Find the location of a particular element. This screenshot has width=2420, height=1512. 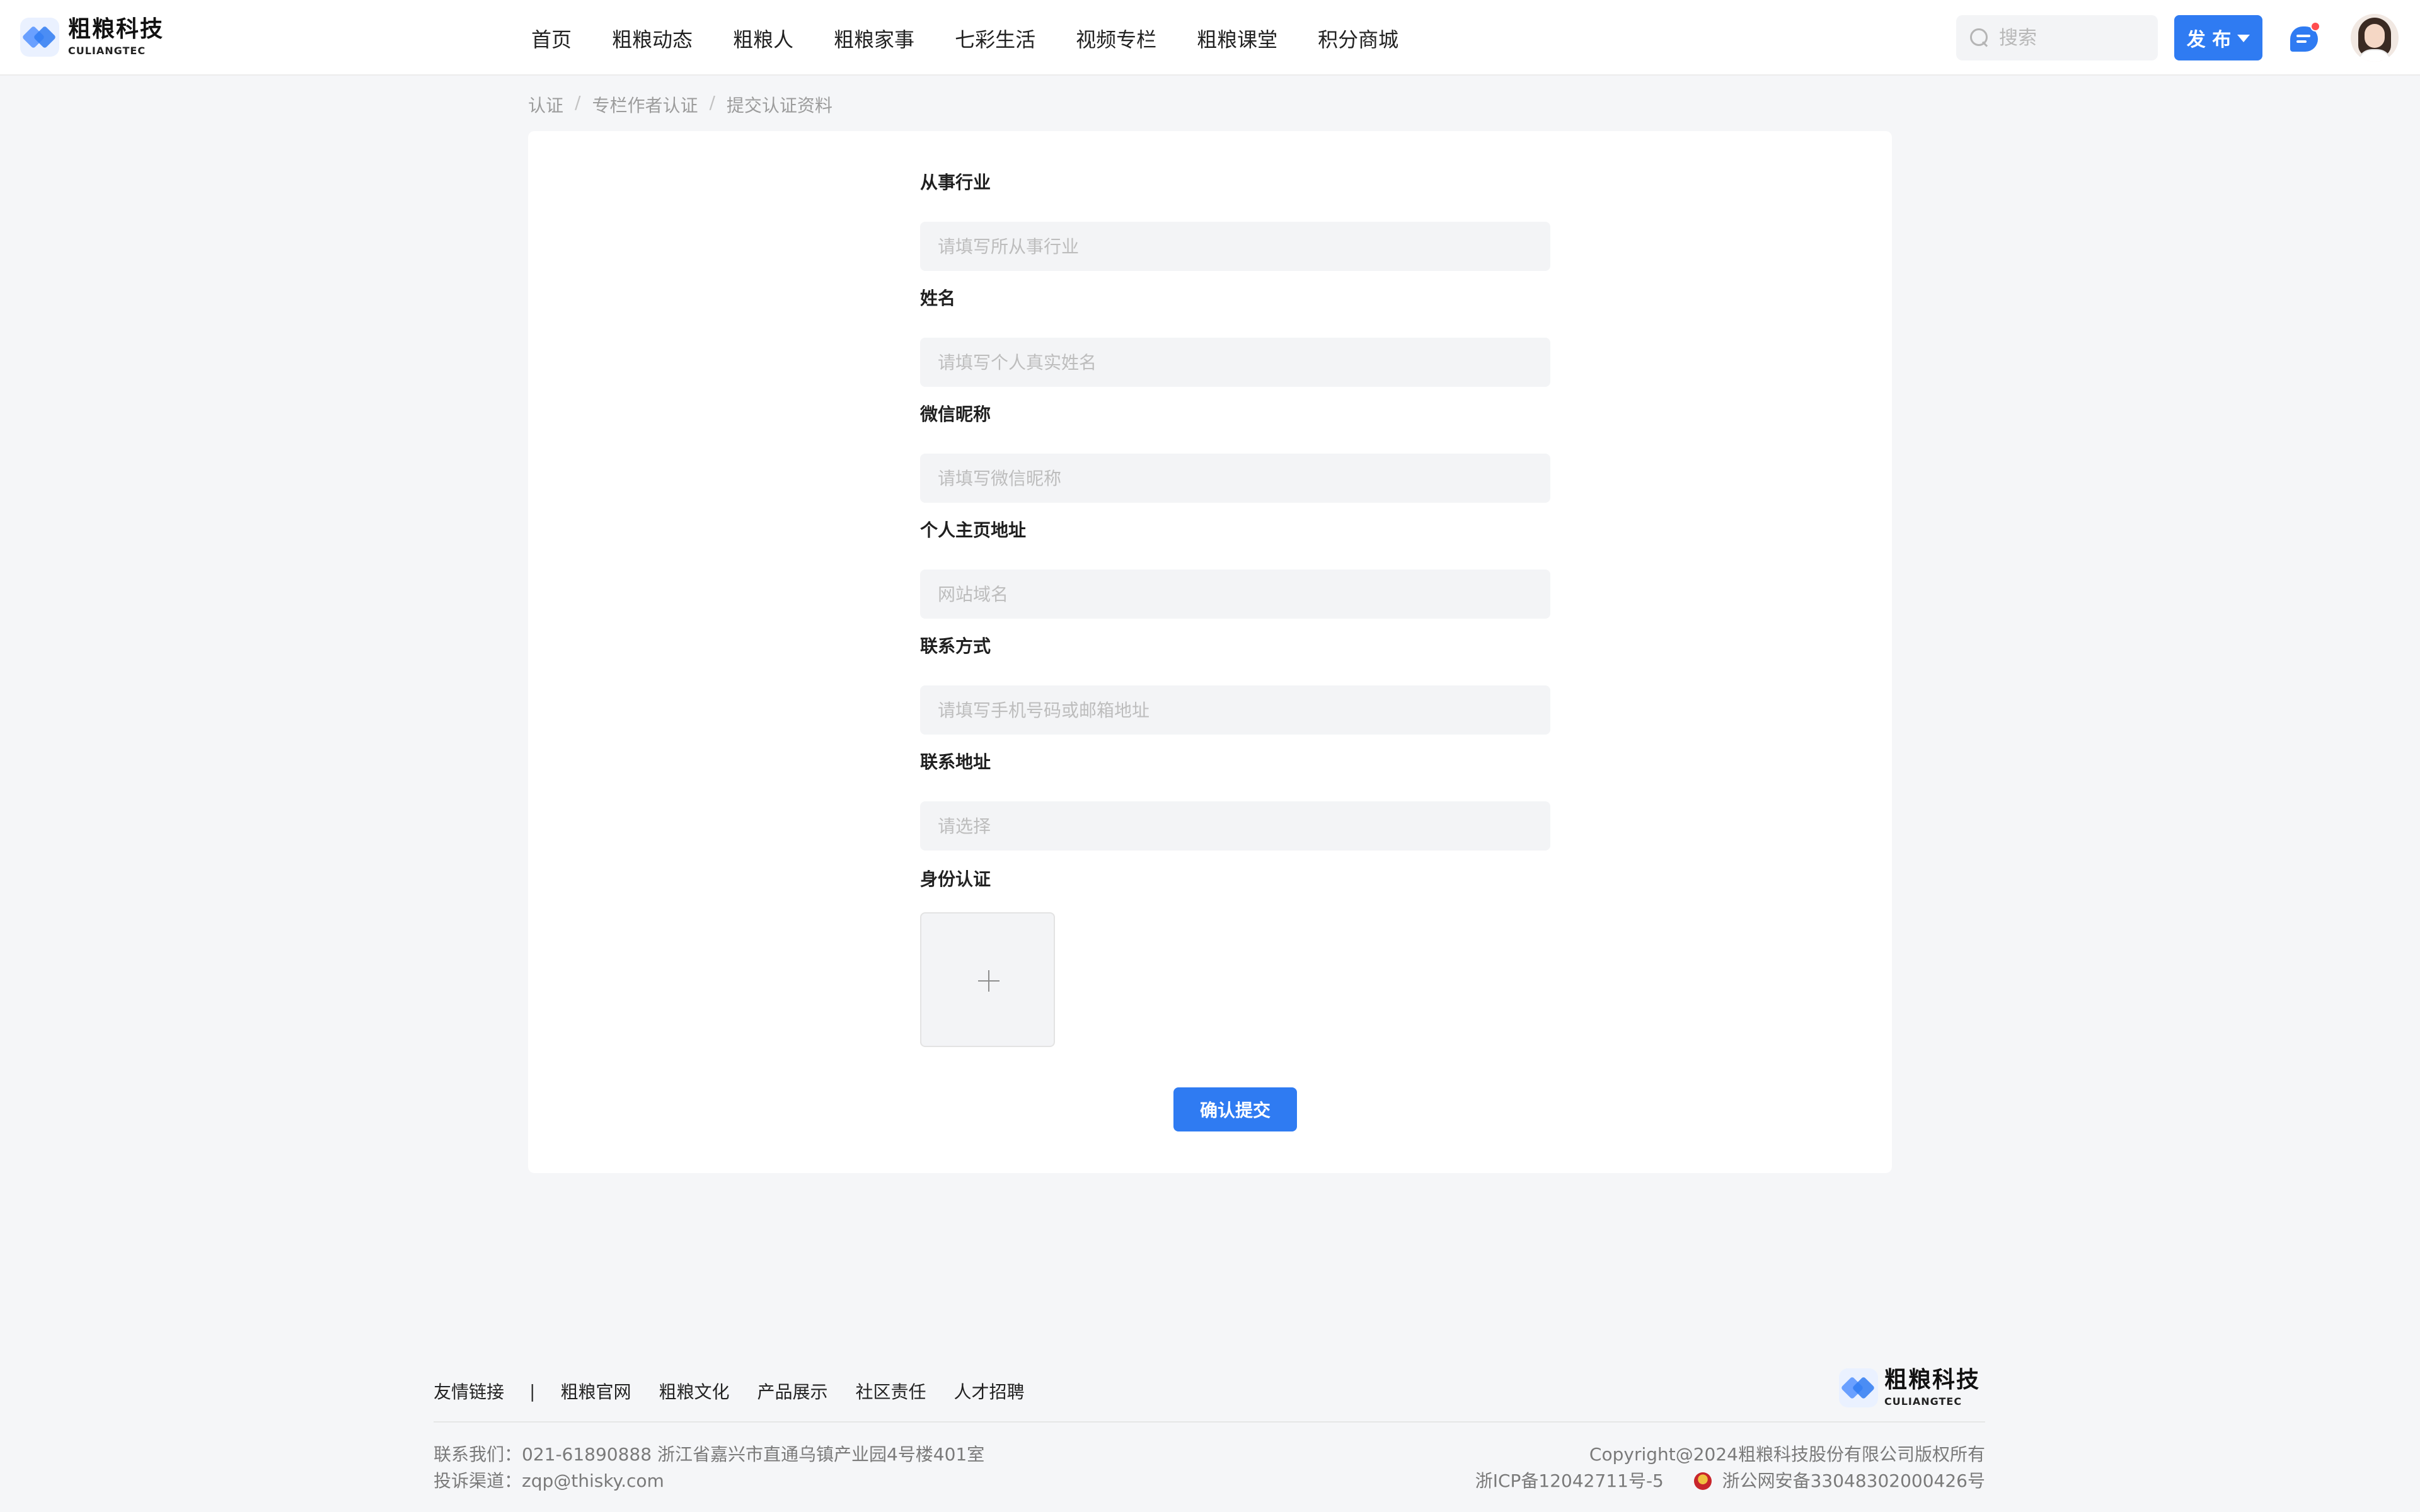

footer-divider is located at coordinates (1210, 1422).